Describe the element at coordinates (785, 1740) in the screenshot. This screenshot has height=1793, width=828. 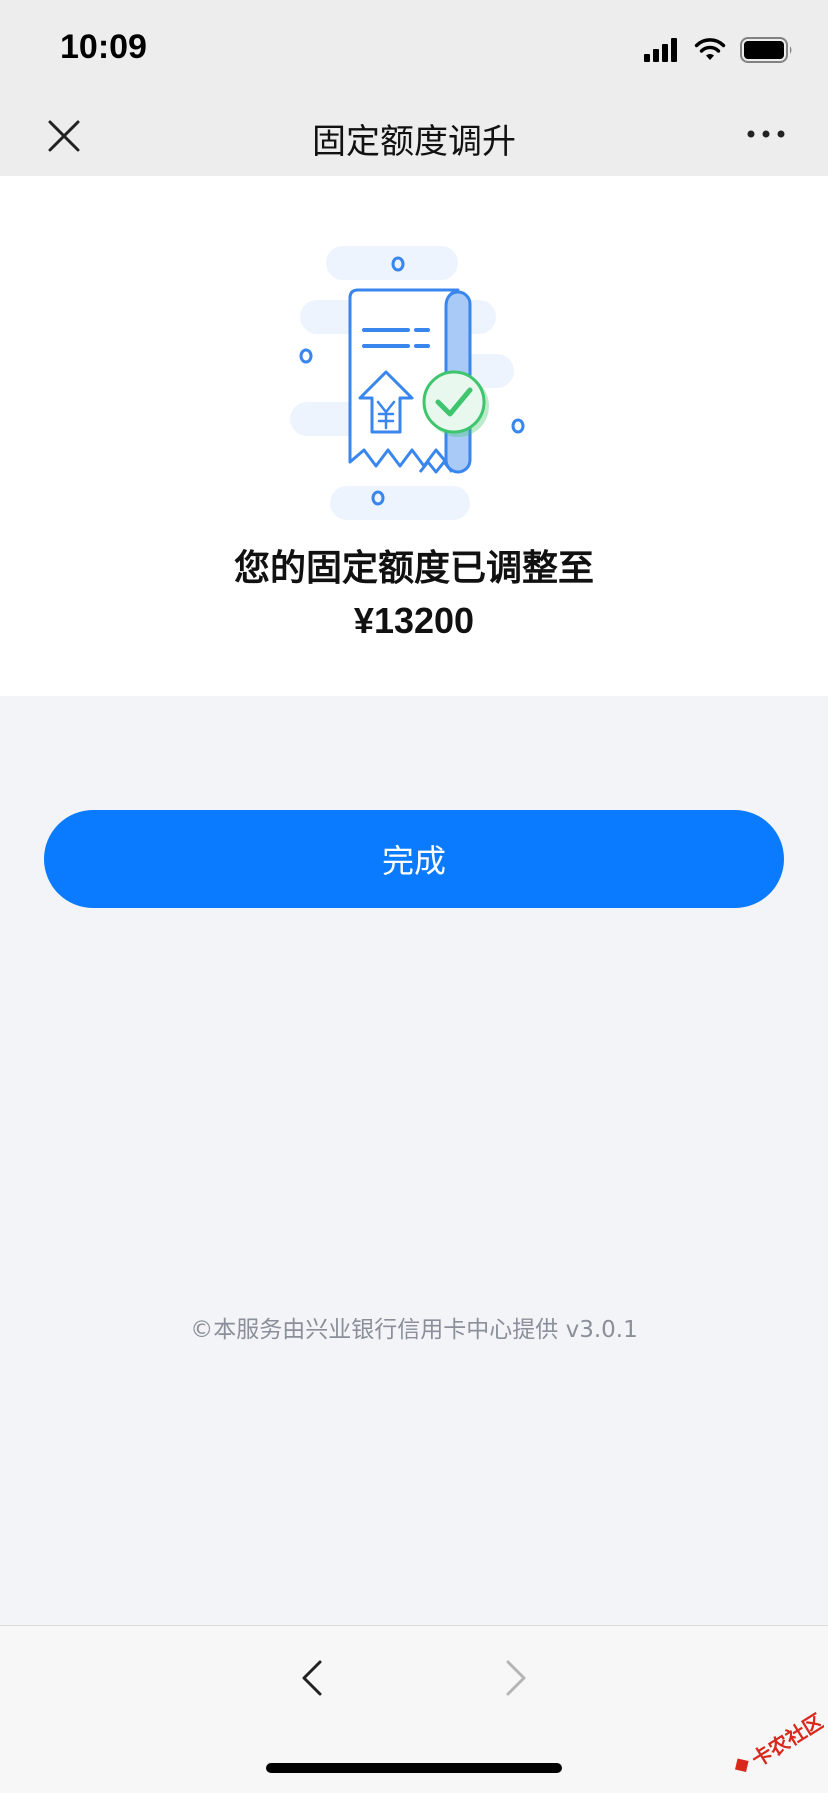
I see `watermark-text: 卡农社区` at that location.